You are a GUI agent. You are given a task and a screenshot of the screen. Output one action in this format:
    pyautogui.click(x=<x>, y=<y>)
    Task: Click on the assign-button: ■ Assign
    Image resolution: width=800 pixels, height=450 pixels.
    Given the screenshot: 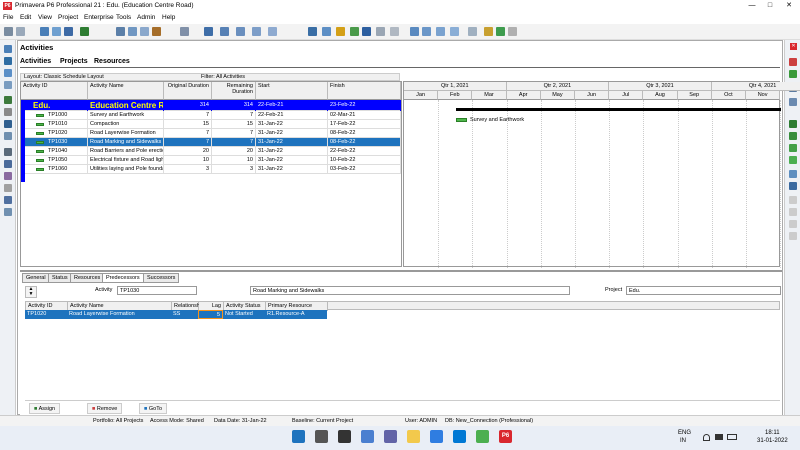 What is the action you would take?
    pyautogui.click(x=45, y=408)
    